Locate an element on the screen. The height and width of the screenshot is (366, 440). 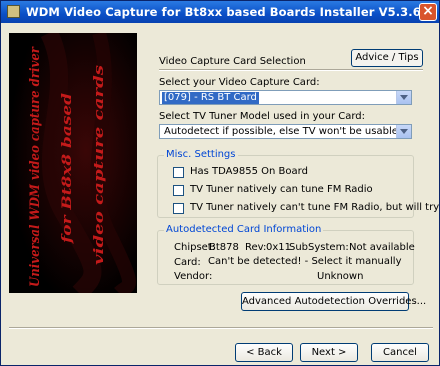
section-divider is located at coordinates (291, 70).